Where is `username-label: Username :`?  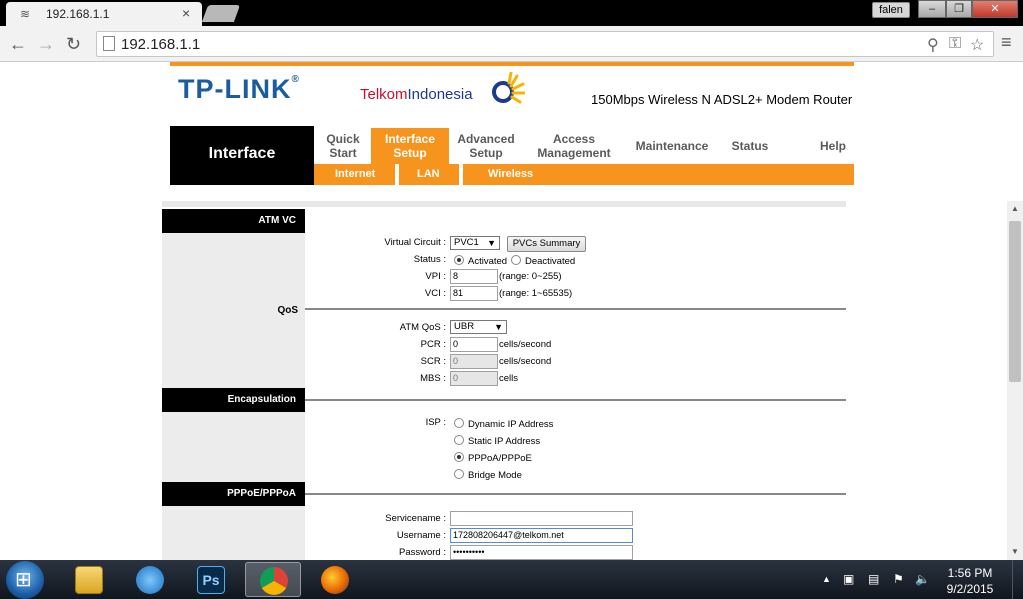 username-label: Username : is located at coordinates (421, 535).